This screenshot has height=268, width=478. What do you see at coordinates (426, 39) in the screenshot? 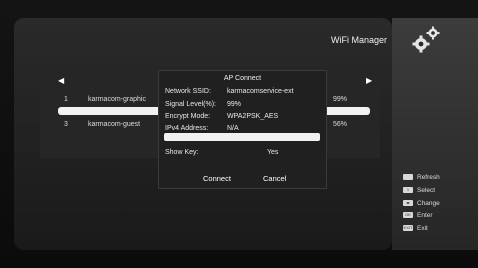
I see `gear-icon` at bounding box center [426, 39].